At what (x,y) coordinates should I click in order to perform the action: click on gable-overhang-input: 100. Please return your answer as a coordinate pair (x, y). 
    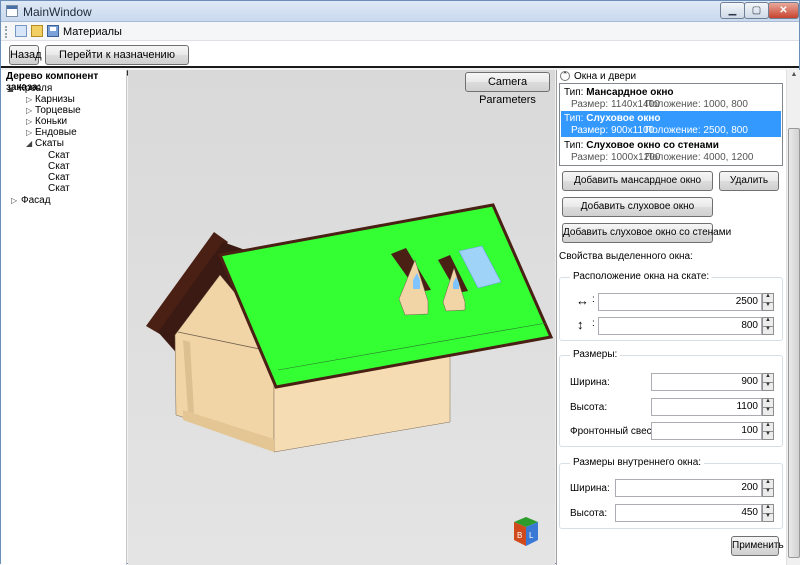
    Looking at the image, I should click on (706, 431).